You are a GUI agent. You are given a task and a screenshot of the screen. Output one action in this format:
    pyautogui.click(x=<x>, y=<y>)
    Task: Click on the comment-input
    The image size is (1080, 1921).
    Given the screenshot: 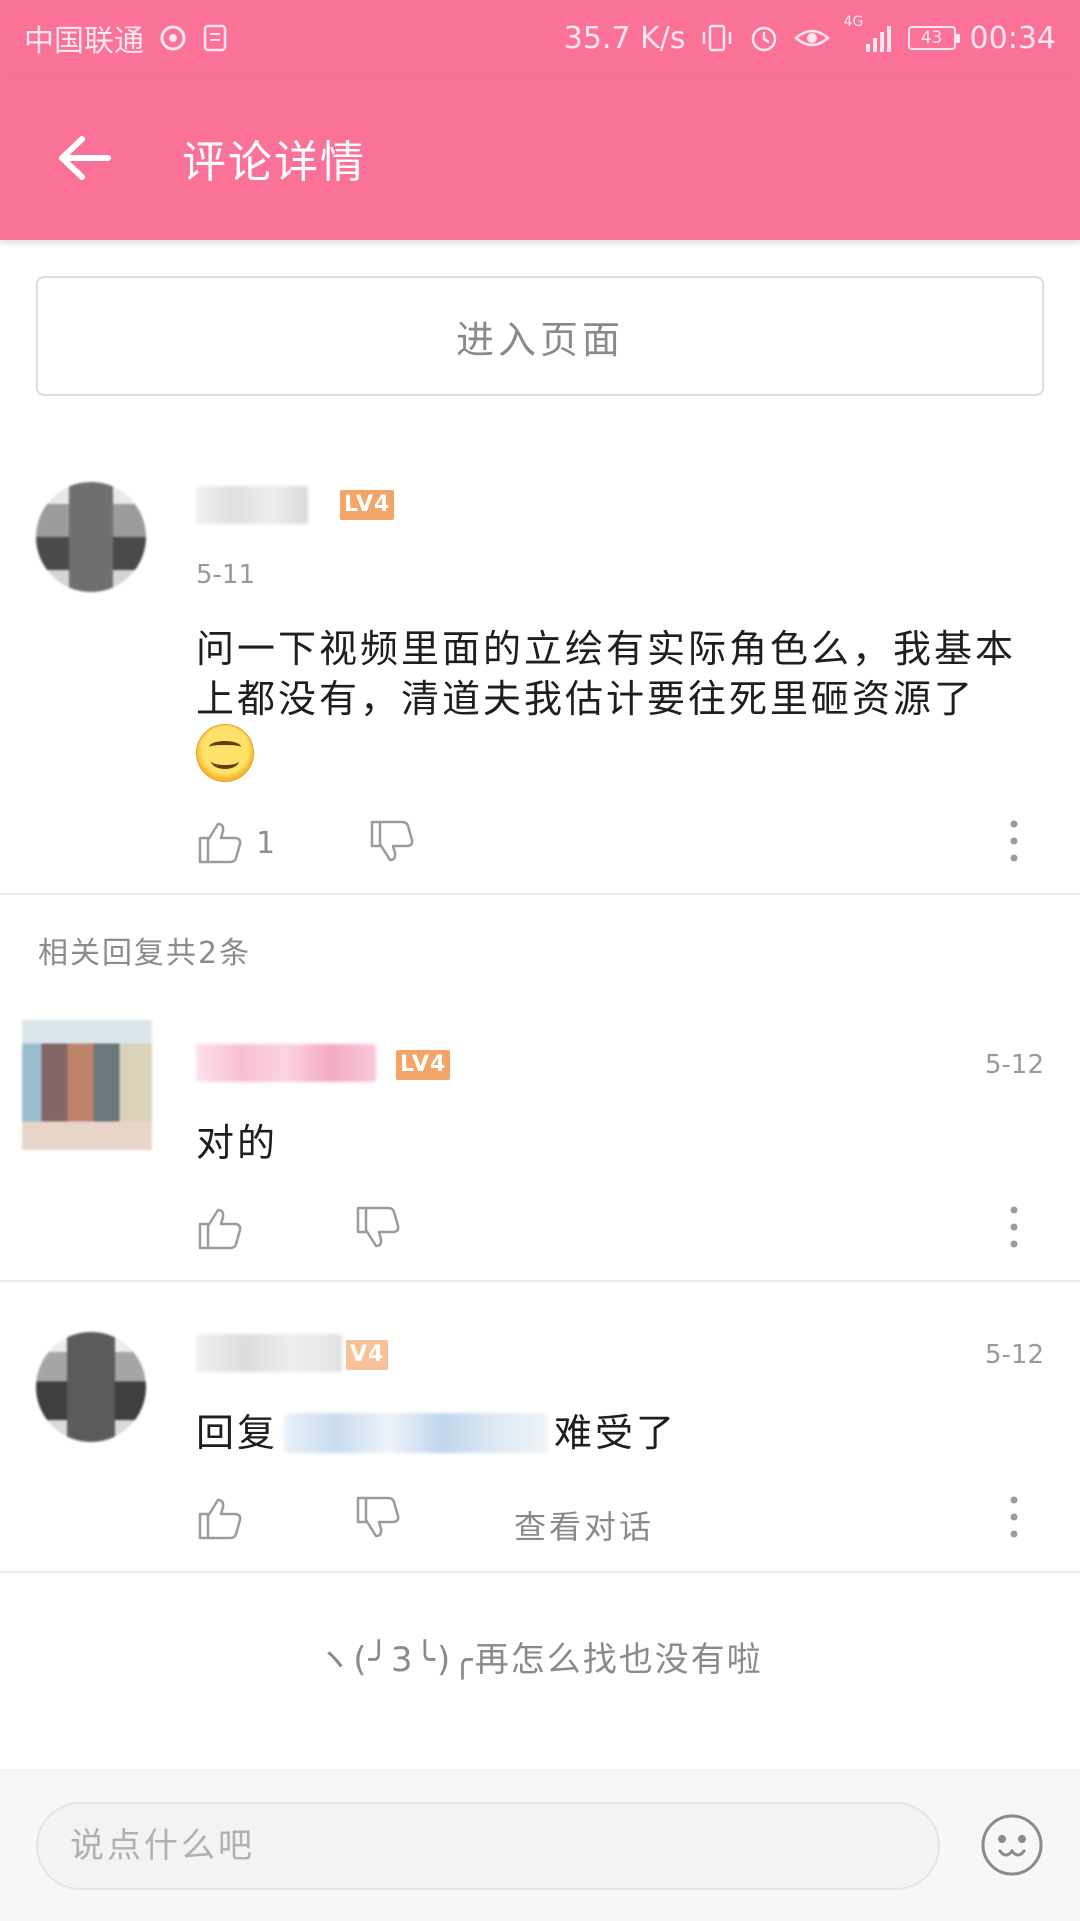 What is the action you would take?
    pyautogui.click(x=488, y=1846)
    